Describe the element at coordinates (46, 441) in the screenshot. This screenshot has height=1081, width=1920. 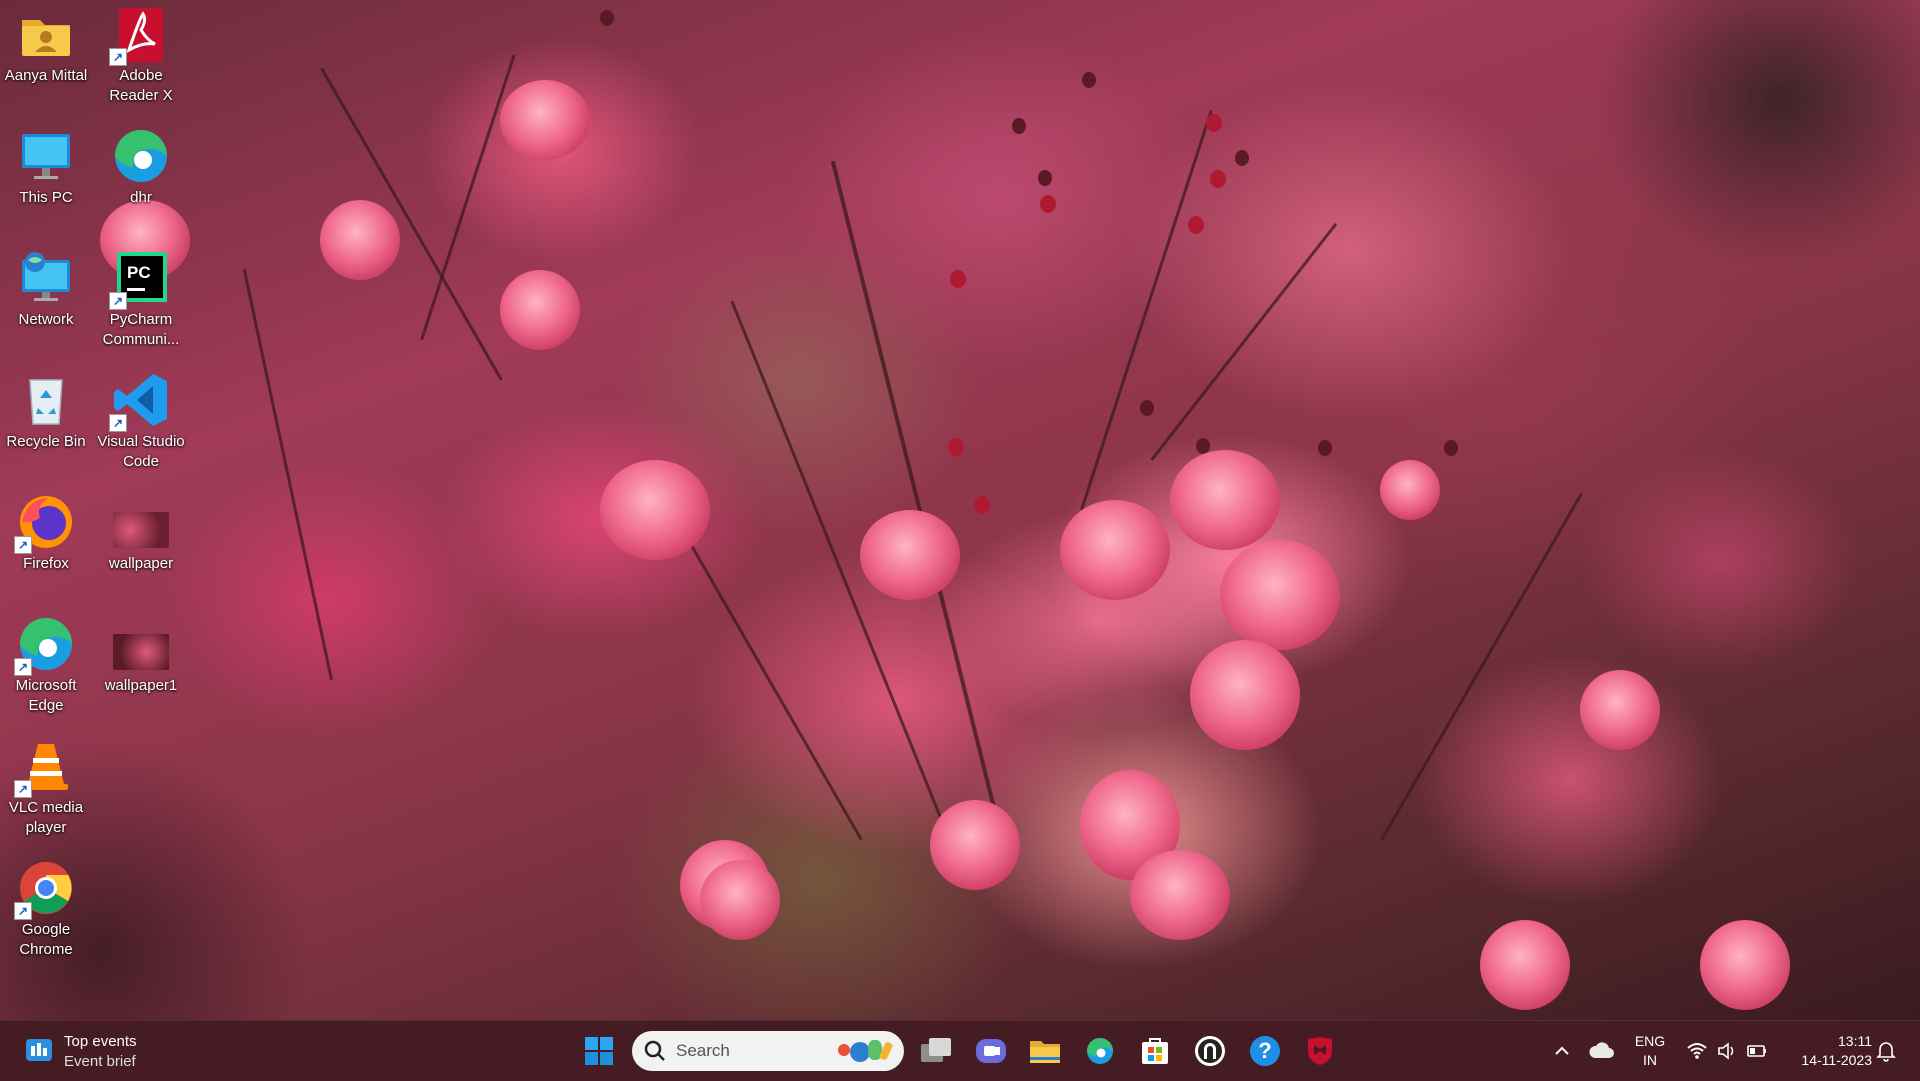
I see `icon-label-line1: Recycle Bin` at that location.